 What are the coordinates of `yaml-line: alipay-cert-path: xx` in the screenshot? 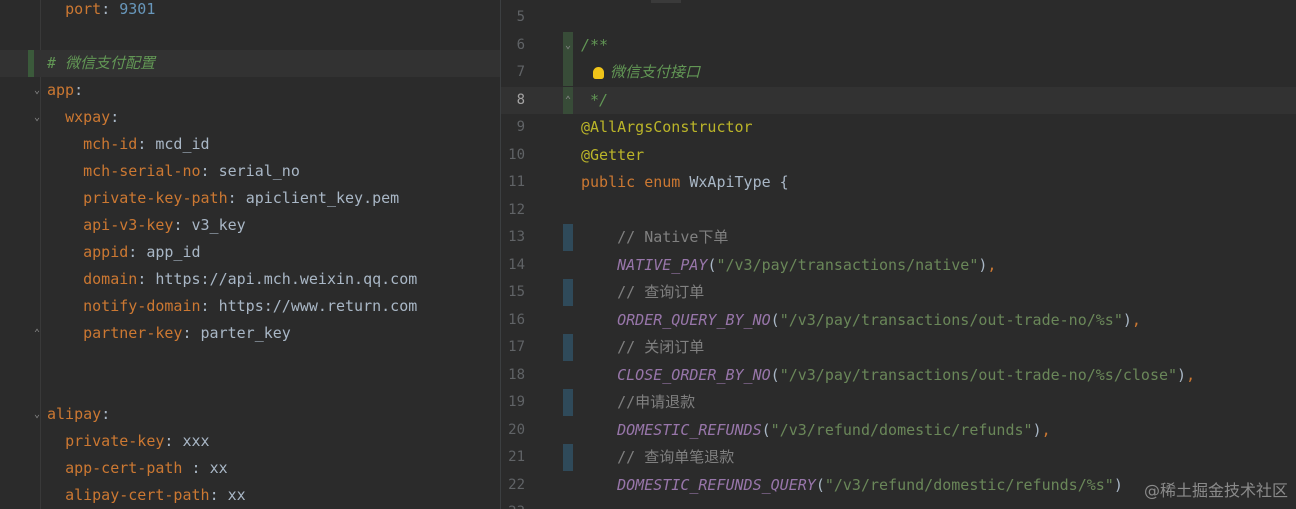 It's located at (250, 495).